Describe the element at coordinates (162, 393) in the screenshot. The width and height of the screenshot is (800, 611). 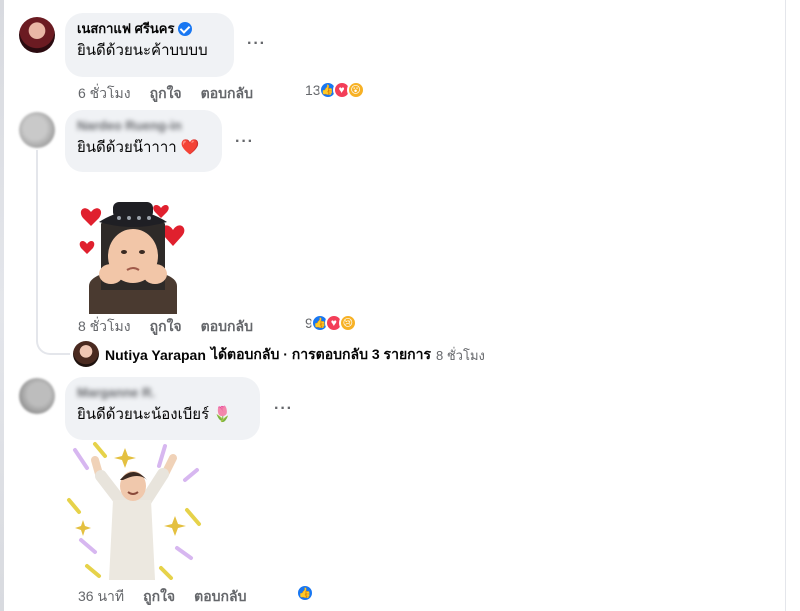
I see `comment-author: Marganne R.` at that location.